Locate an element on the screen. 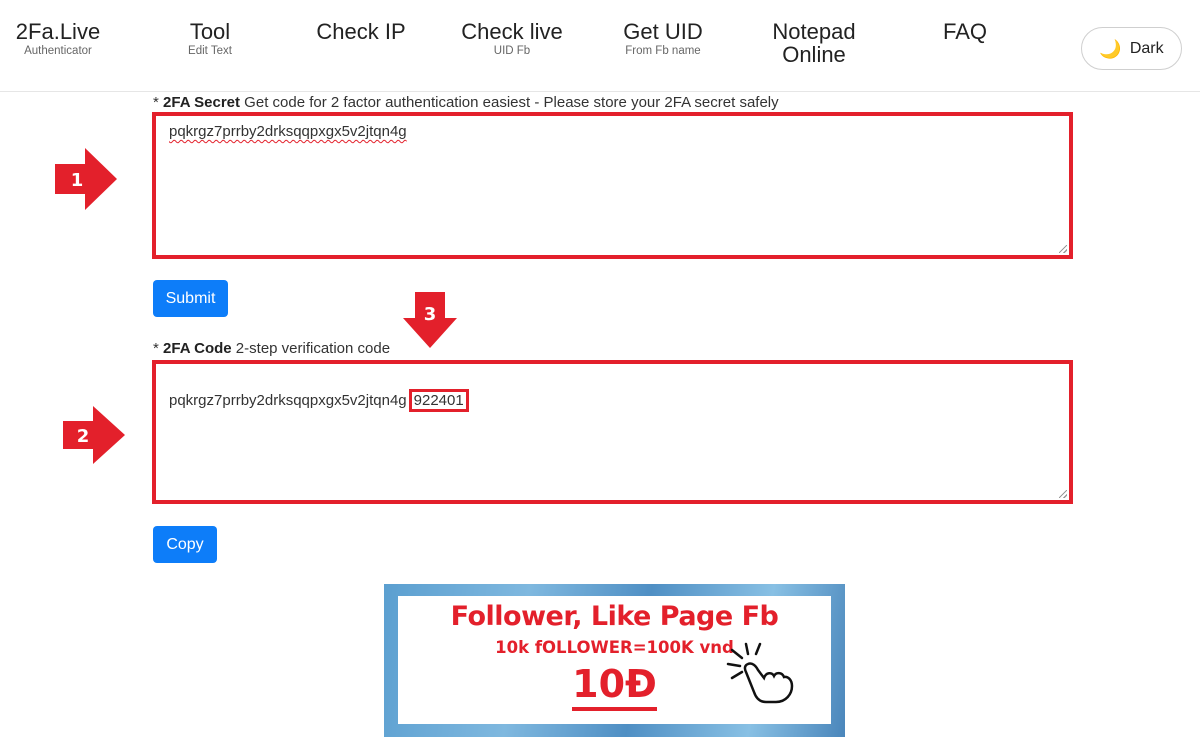 Image resolution: width=1200 pixels, height=753 pixels. nav-label: Check IP is located at coordinates (361, 31).